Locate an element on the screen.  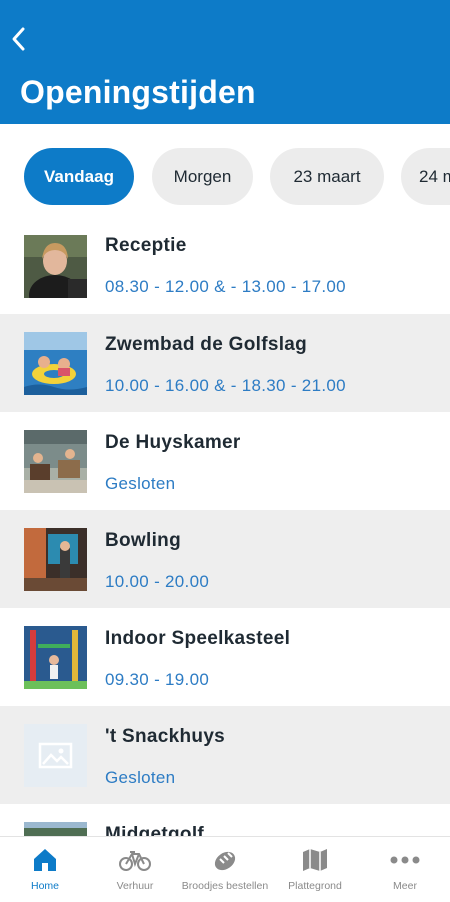
tab-rental: Verhuur is located at coordinates (135, 869).